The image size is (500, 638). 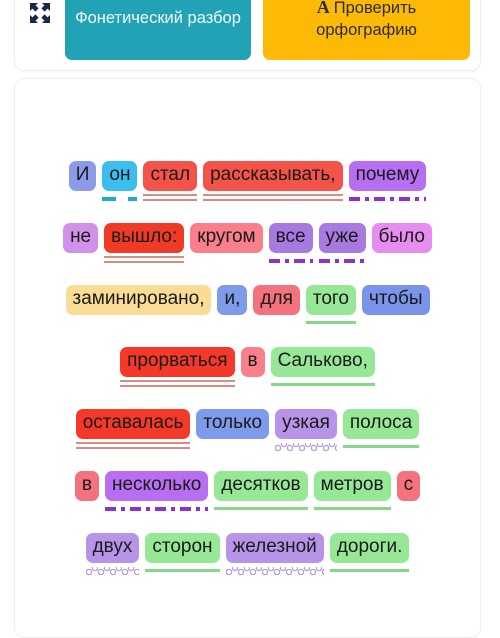 What do you see at coordinates (177, 362) in the screenshot?
I see `word-chip: прорваться` at bounding box center [177, 362].